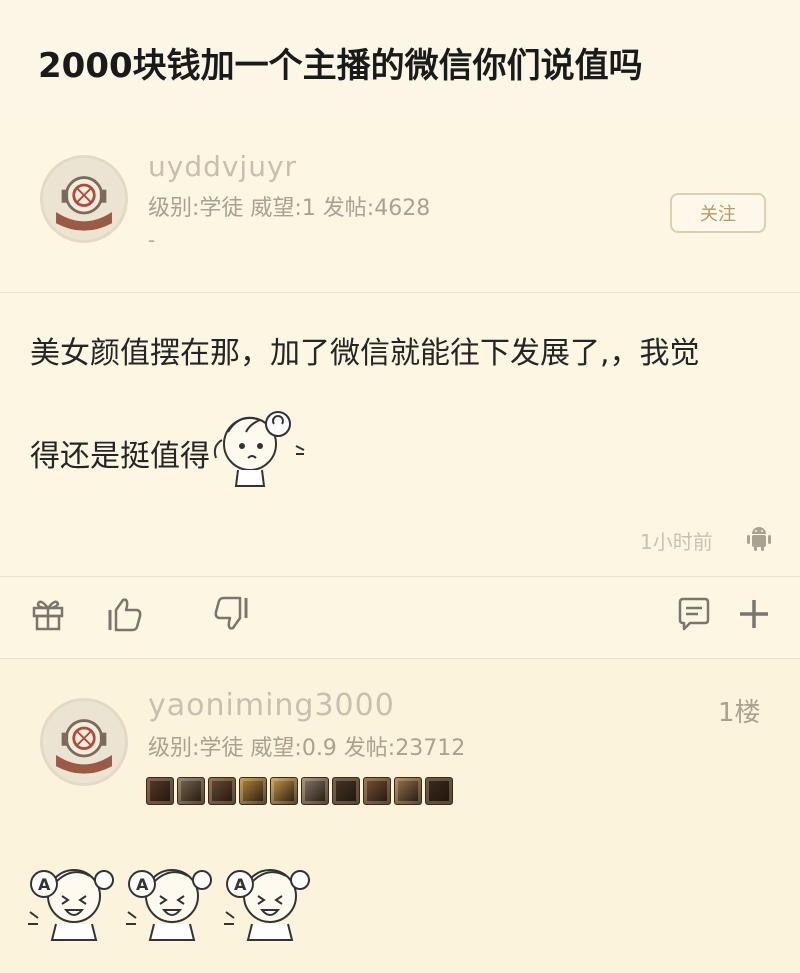 Image resolution: width=800 pixels, height=973 pixels. Describe the element at coordinates (289, 208) in the screenshot. I see `post-user-stats: 级别:学徒 威望:1 发帖:4628` at that location.